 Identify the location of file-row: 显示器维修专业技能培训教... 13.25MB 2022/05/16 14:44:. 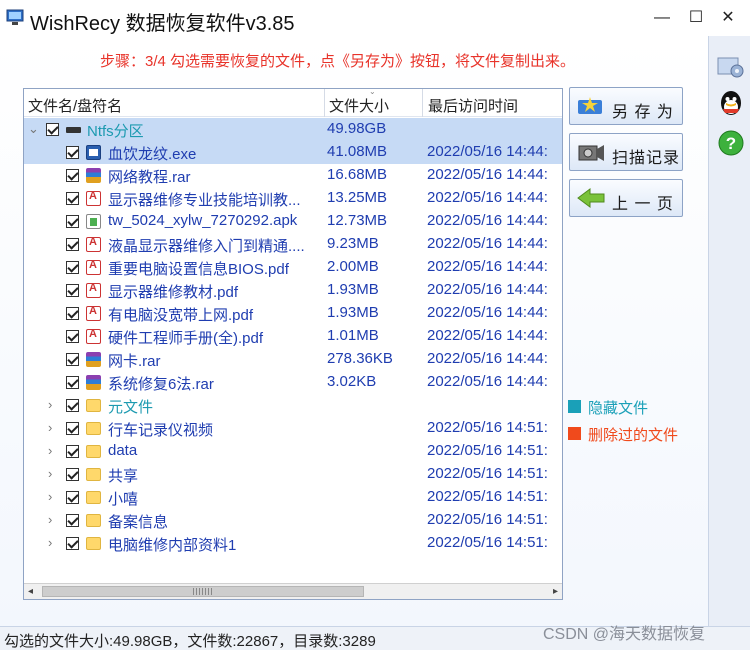
(293, 198).